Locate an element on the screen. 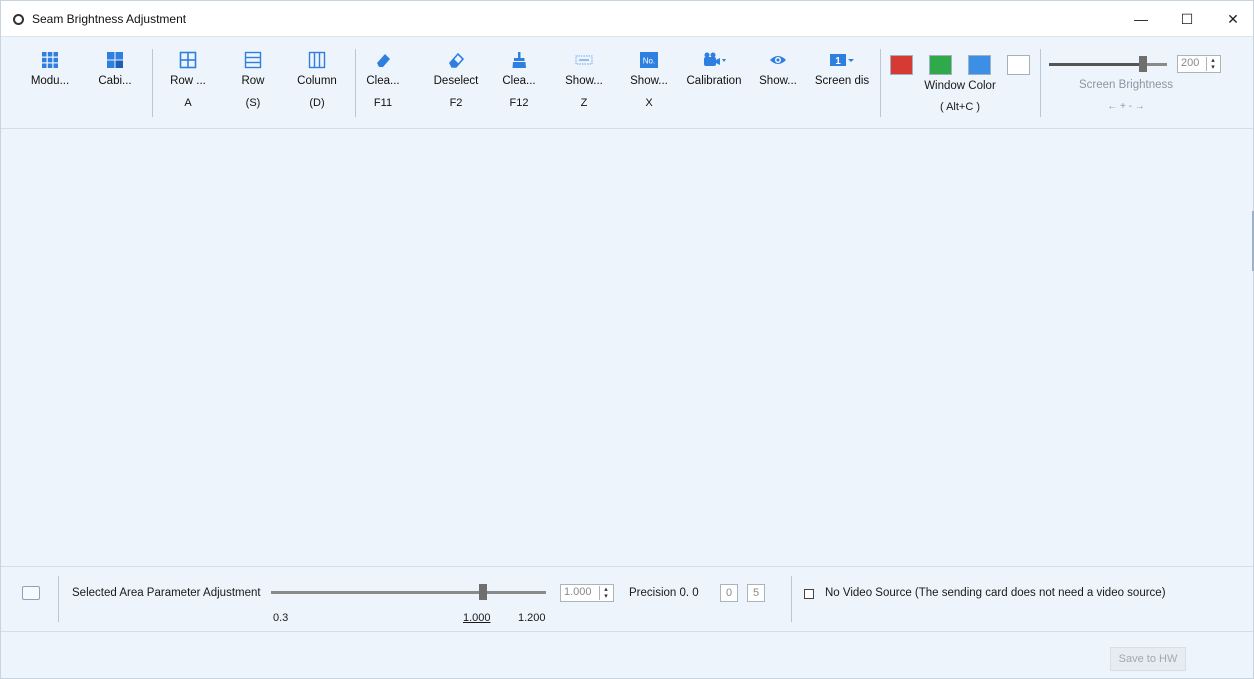 This screenshot has width=1254, height=679. column-lines-icon is located at coordinates (317, 60).